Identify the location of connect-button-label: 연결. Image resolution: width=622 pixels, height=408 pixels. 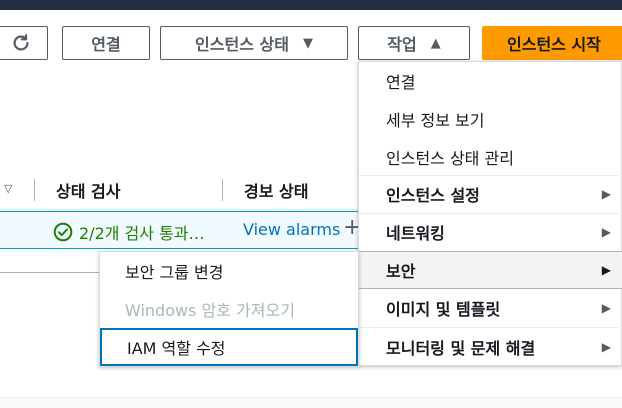
(106, 44).